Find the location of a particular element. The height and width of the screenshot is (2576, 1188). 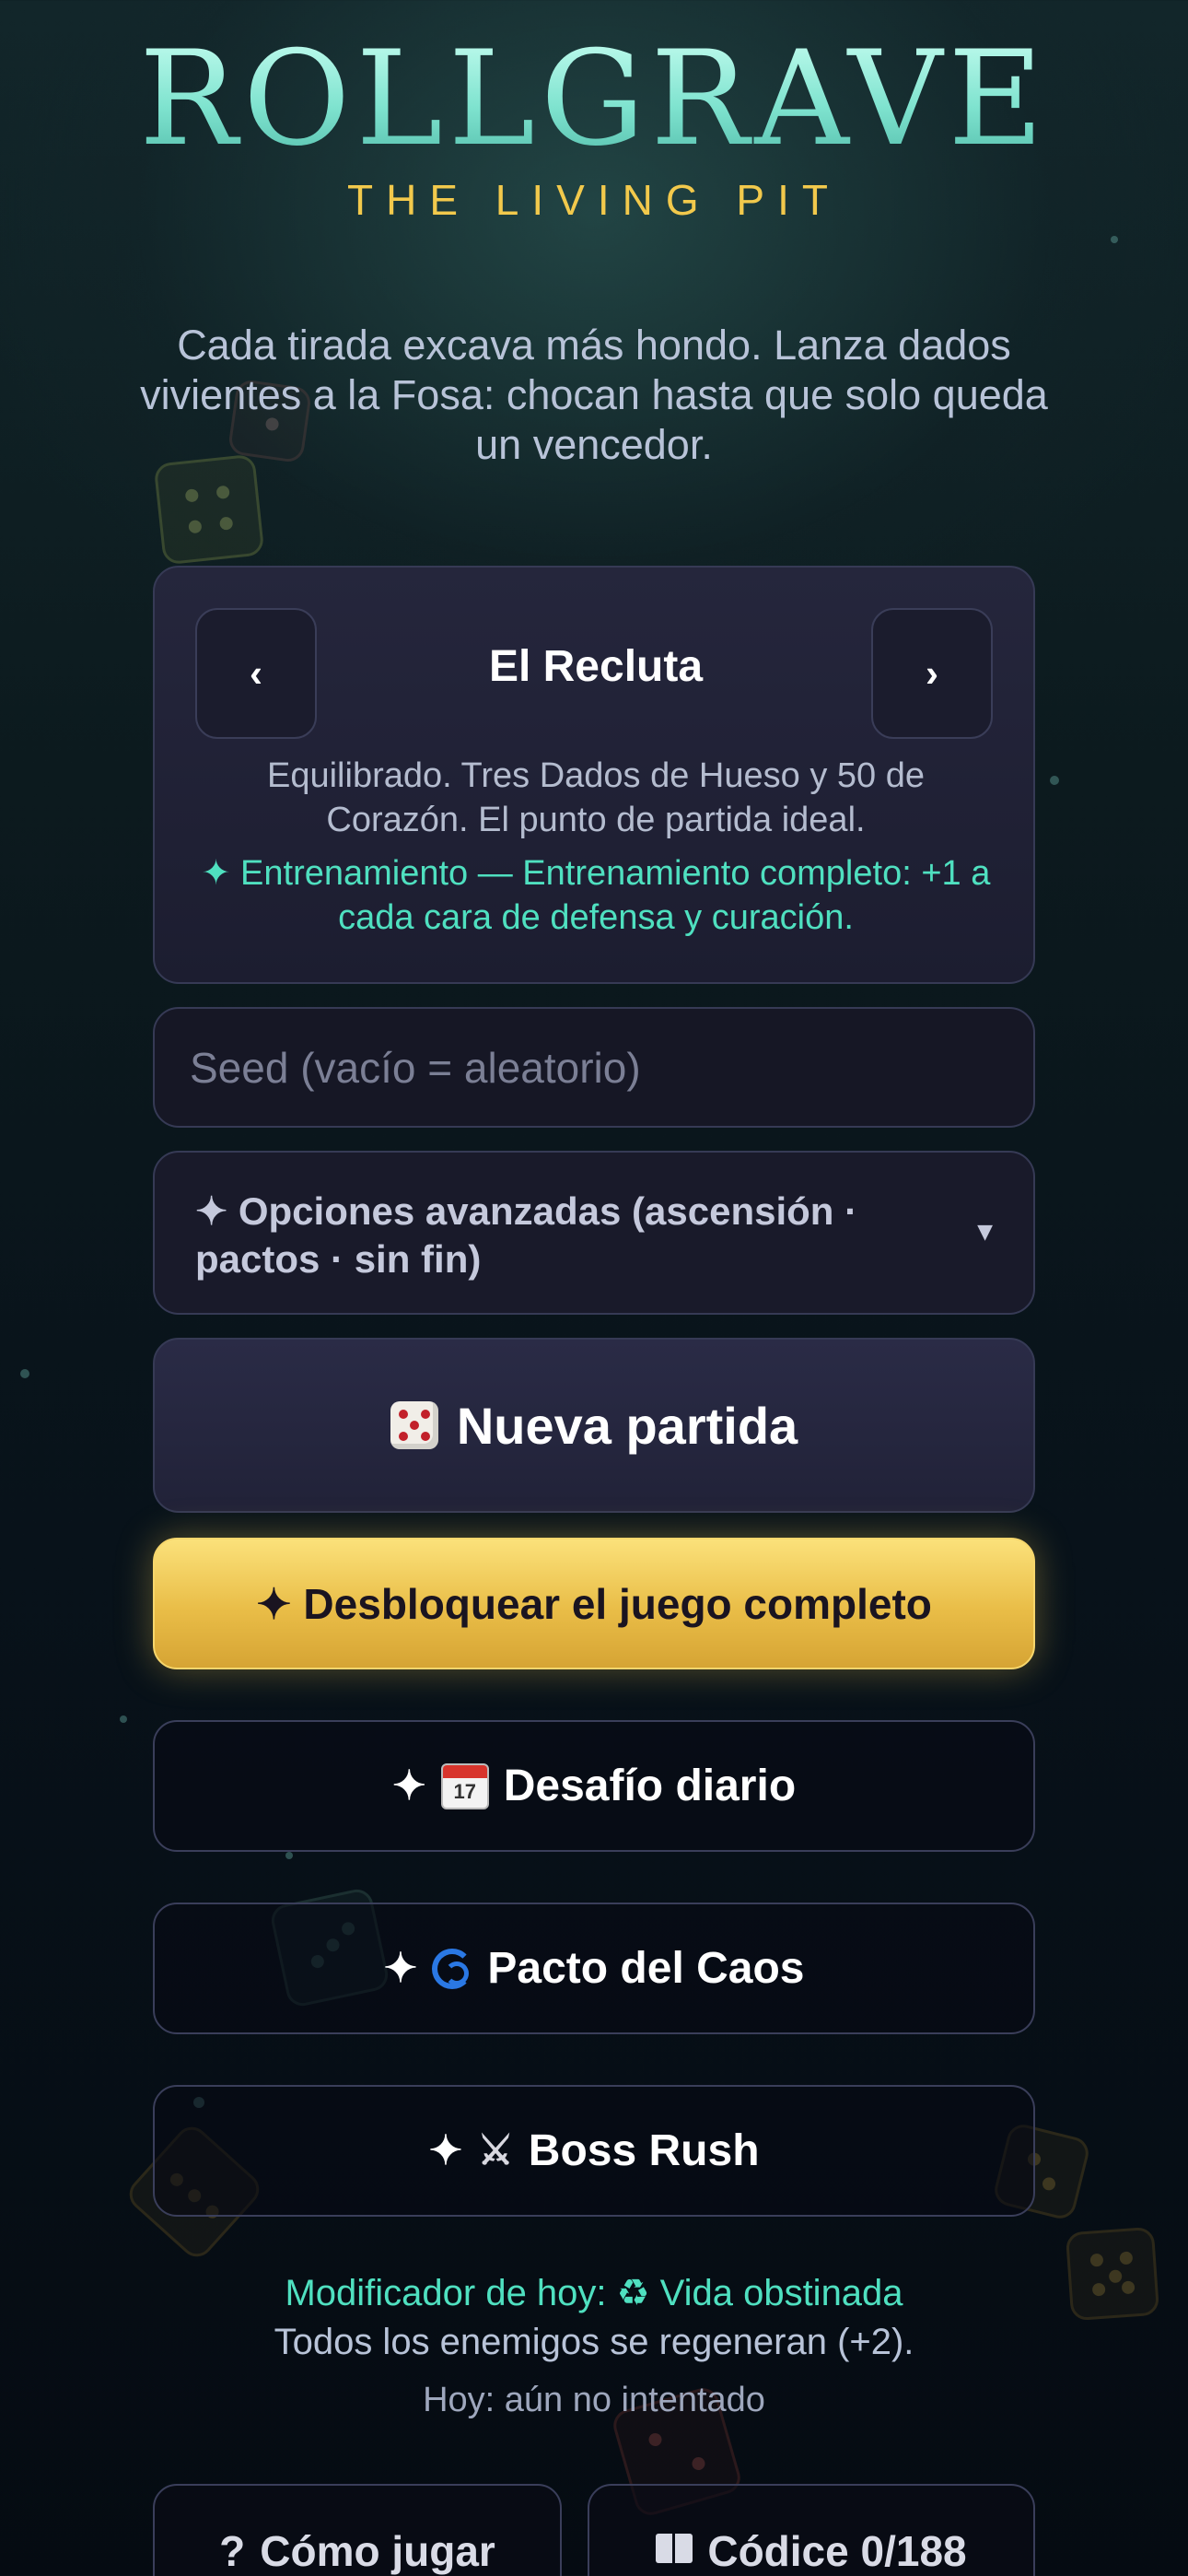

new-game-button: Nueva partida is located at coordinates (594, 1425).